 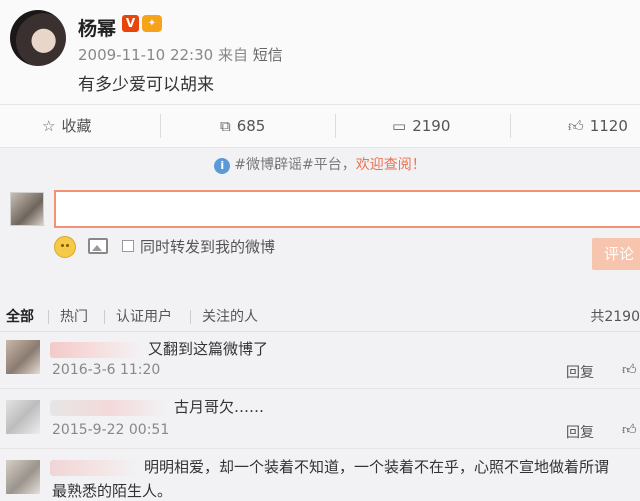 I want to click on emoji-icon, so click(x=65, y=247).